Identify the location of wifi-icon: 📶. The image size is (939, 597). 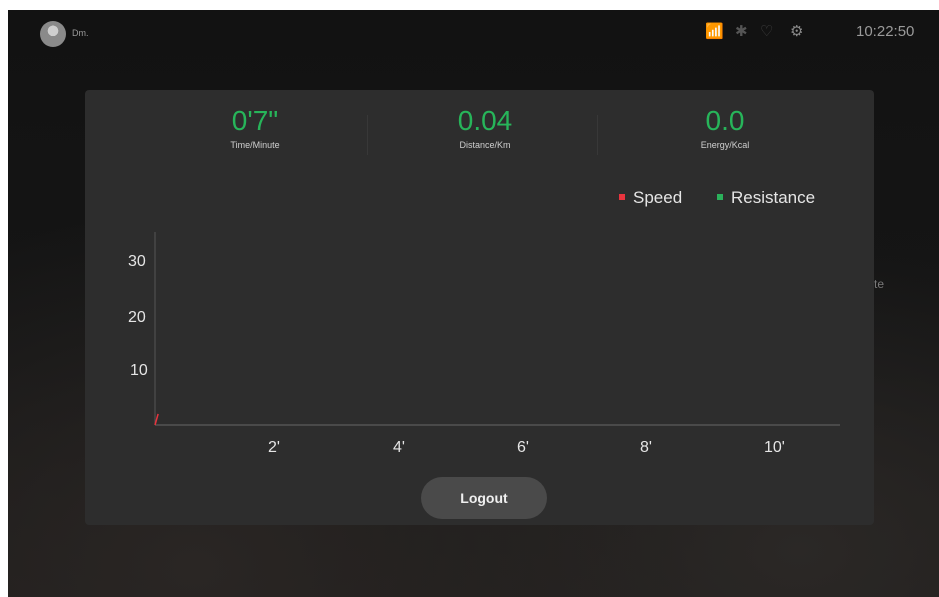
(714, 31).